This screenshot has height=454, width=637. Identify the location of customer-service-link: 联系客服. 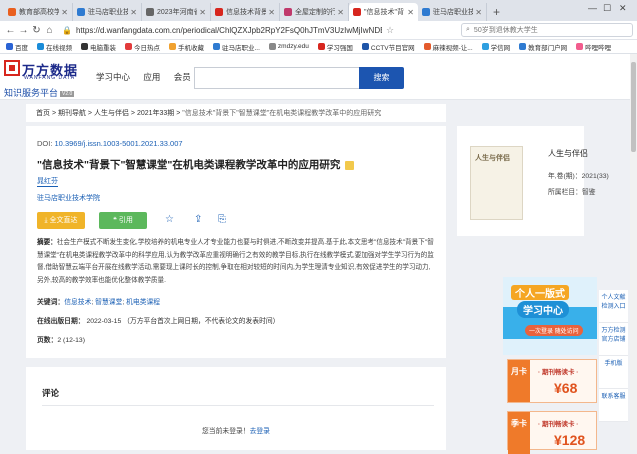
(613, 405).